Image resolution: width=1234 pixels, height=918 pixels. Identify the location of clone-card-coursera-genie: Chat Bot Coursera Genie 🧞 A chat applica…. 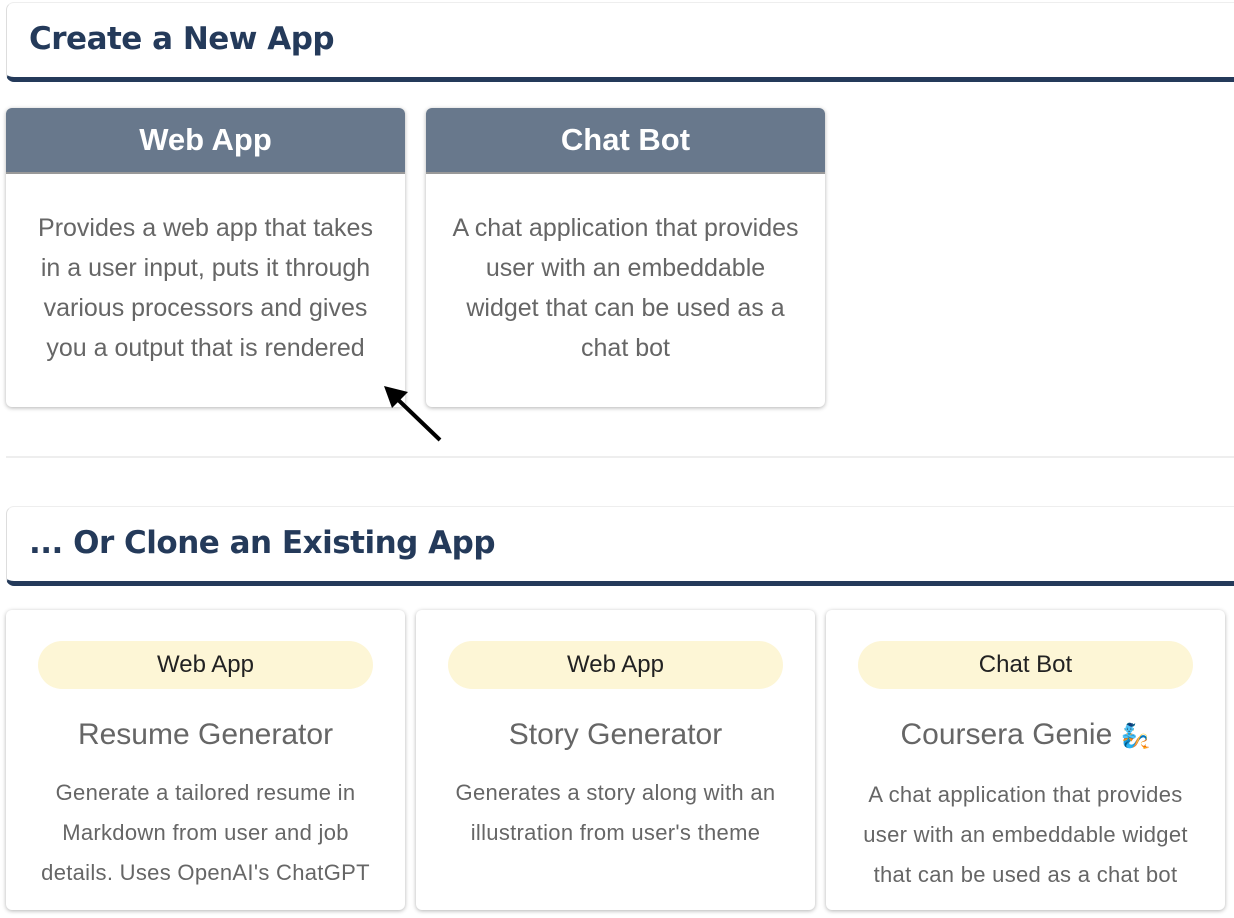
(1025, 760).